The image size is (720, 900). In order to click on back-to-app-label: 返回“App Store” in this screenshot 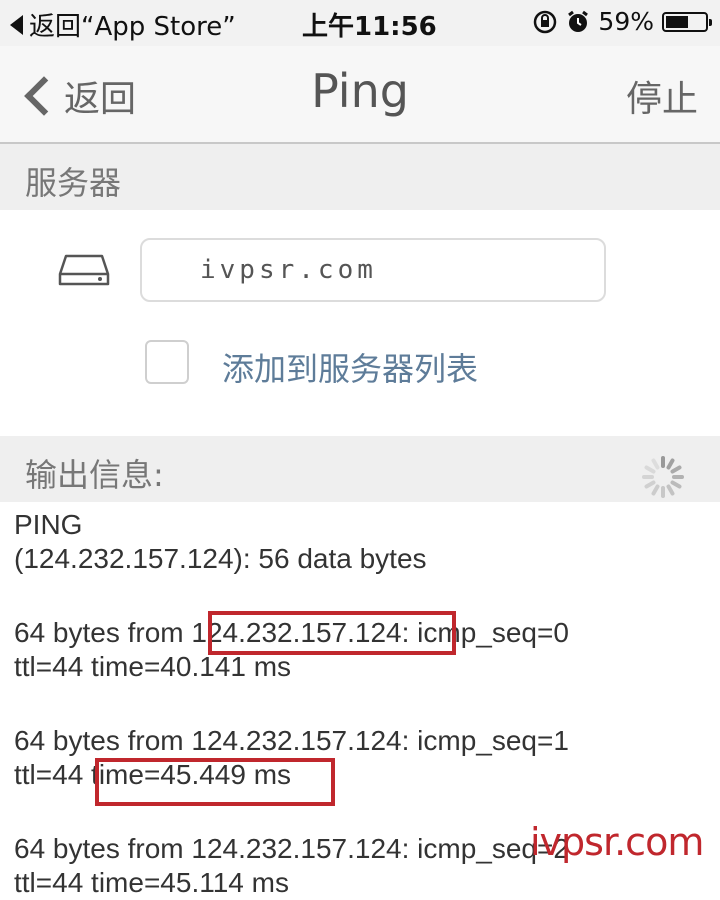, I will do `click(132, 27)`.